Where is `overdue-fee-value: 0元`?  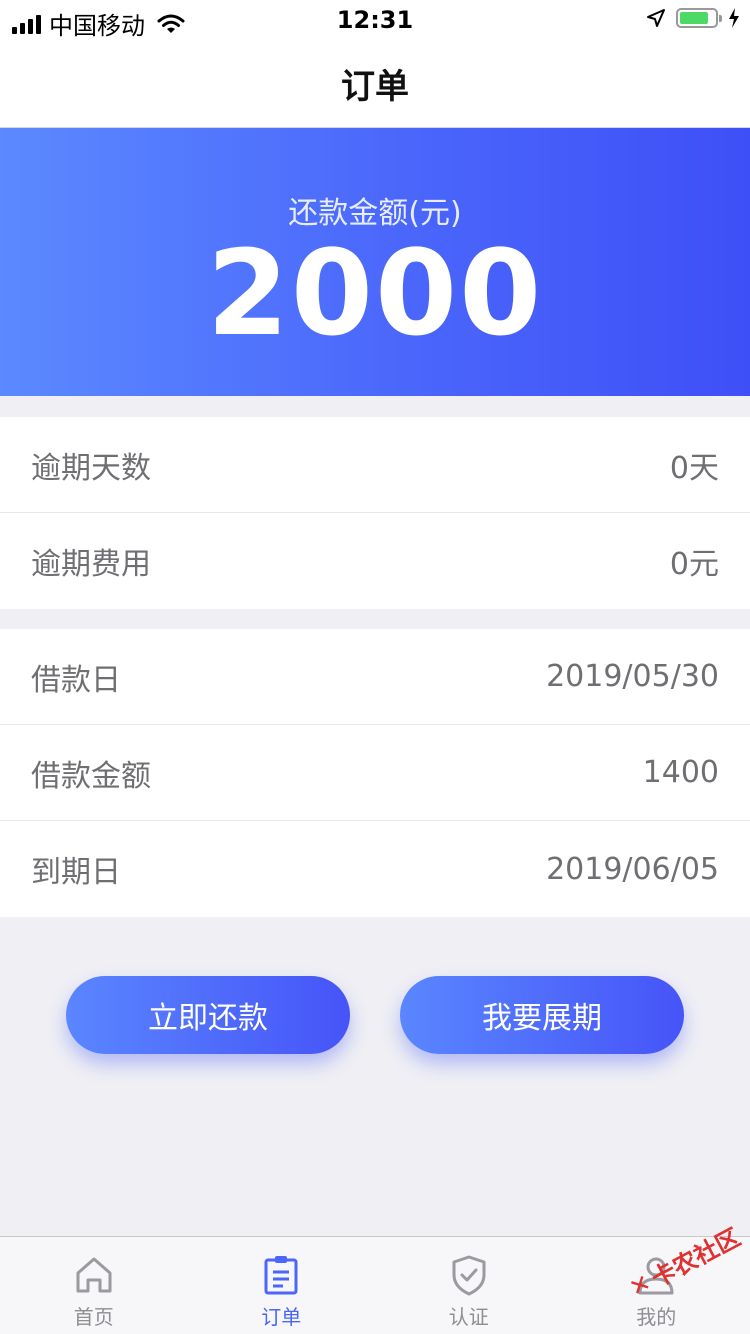 overdue-fee-value: 0元 is located at coordinates (694, 564).